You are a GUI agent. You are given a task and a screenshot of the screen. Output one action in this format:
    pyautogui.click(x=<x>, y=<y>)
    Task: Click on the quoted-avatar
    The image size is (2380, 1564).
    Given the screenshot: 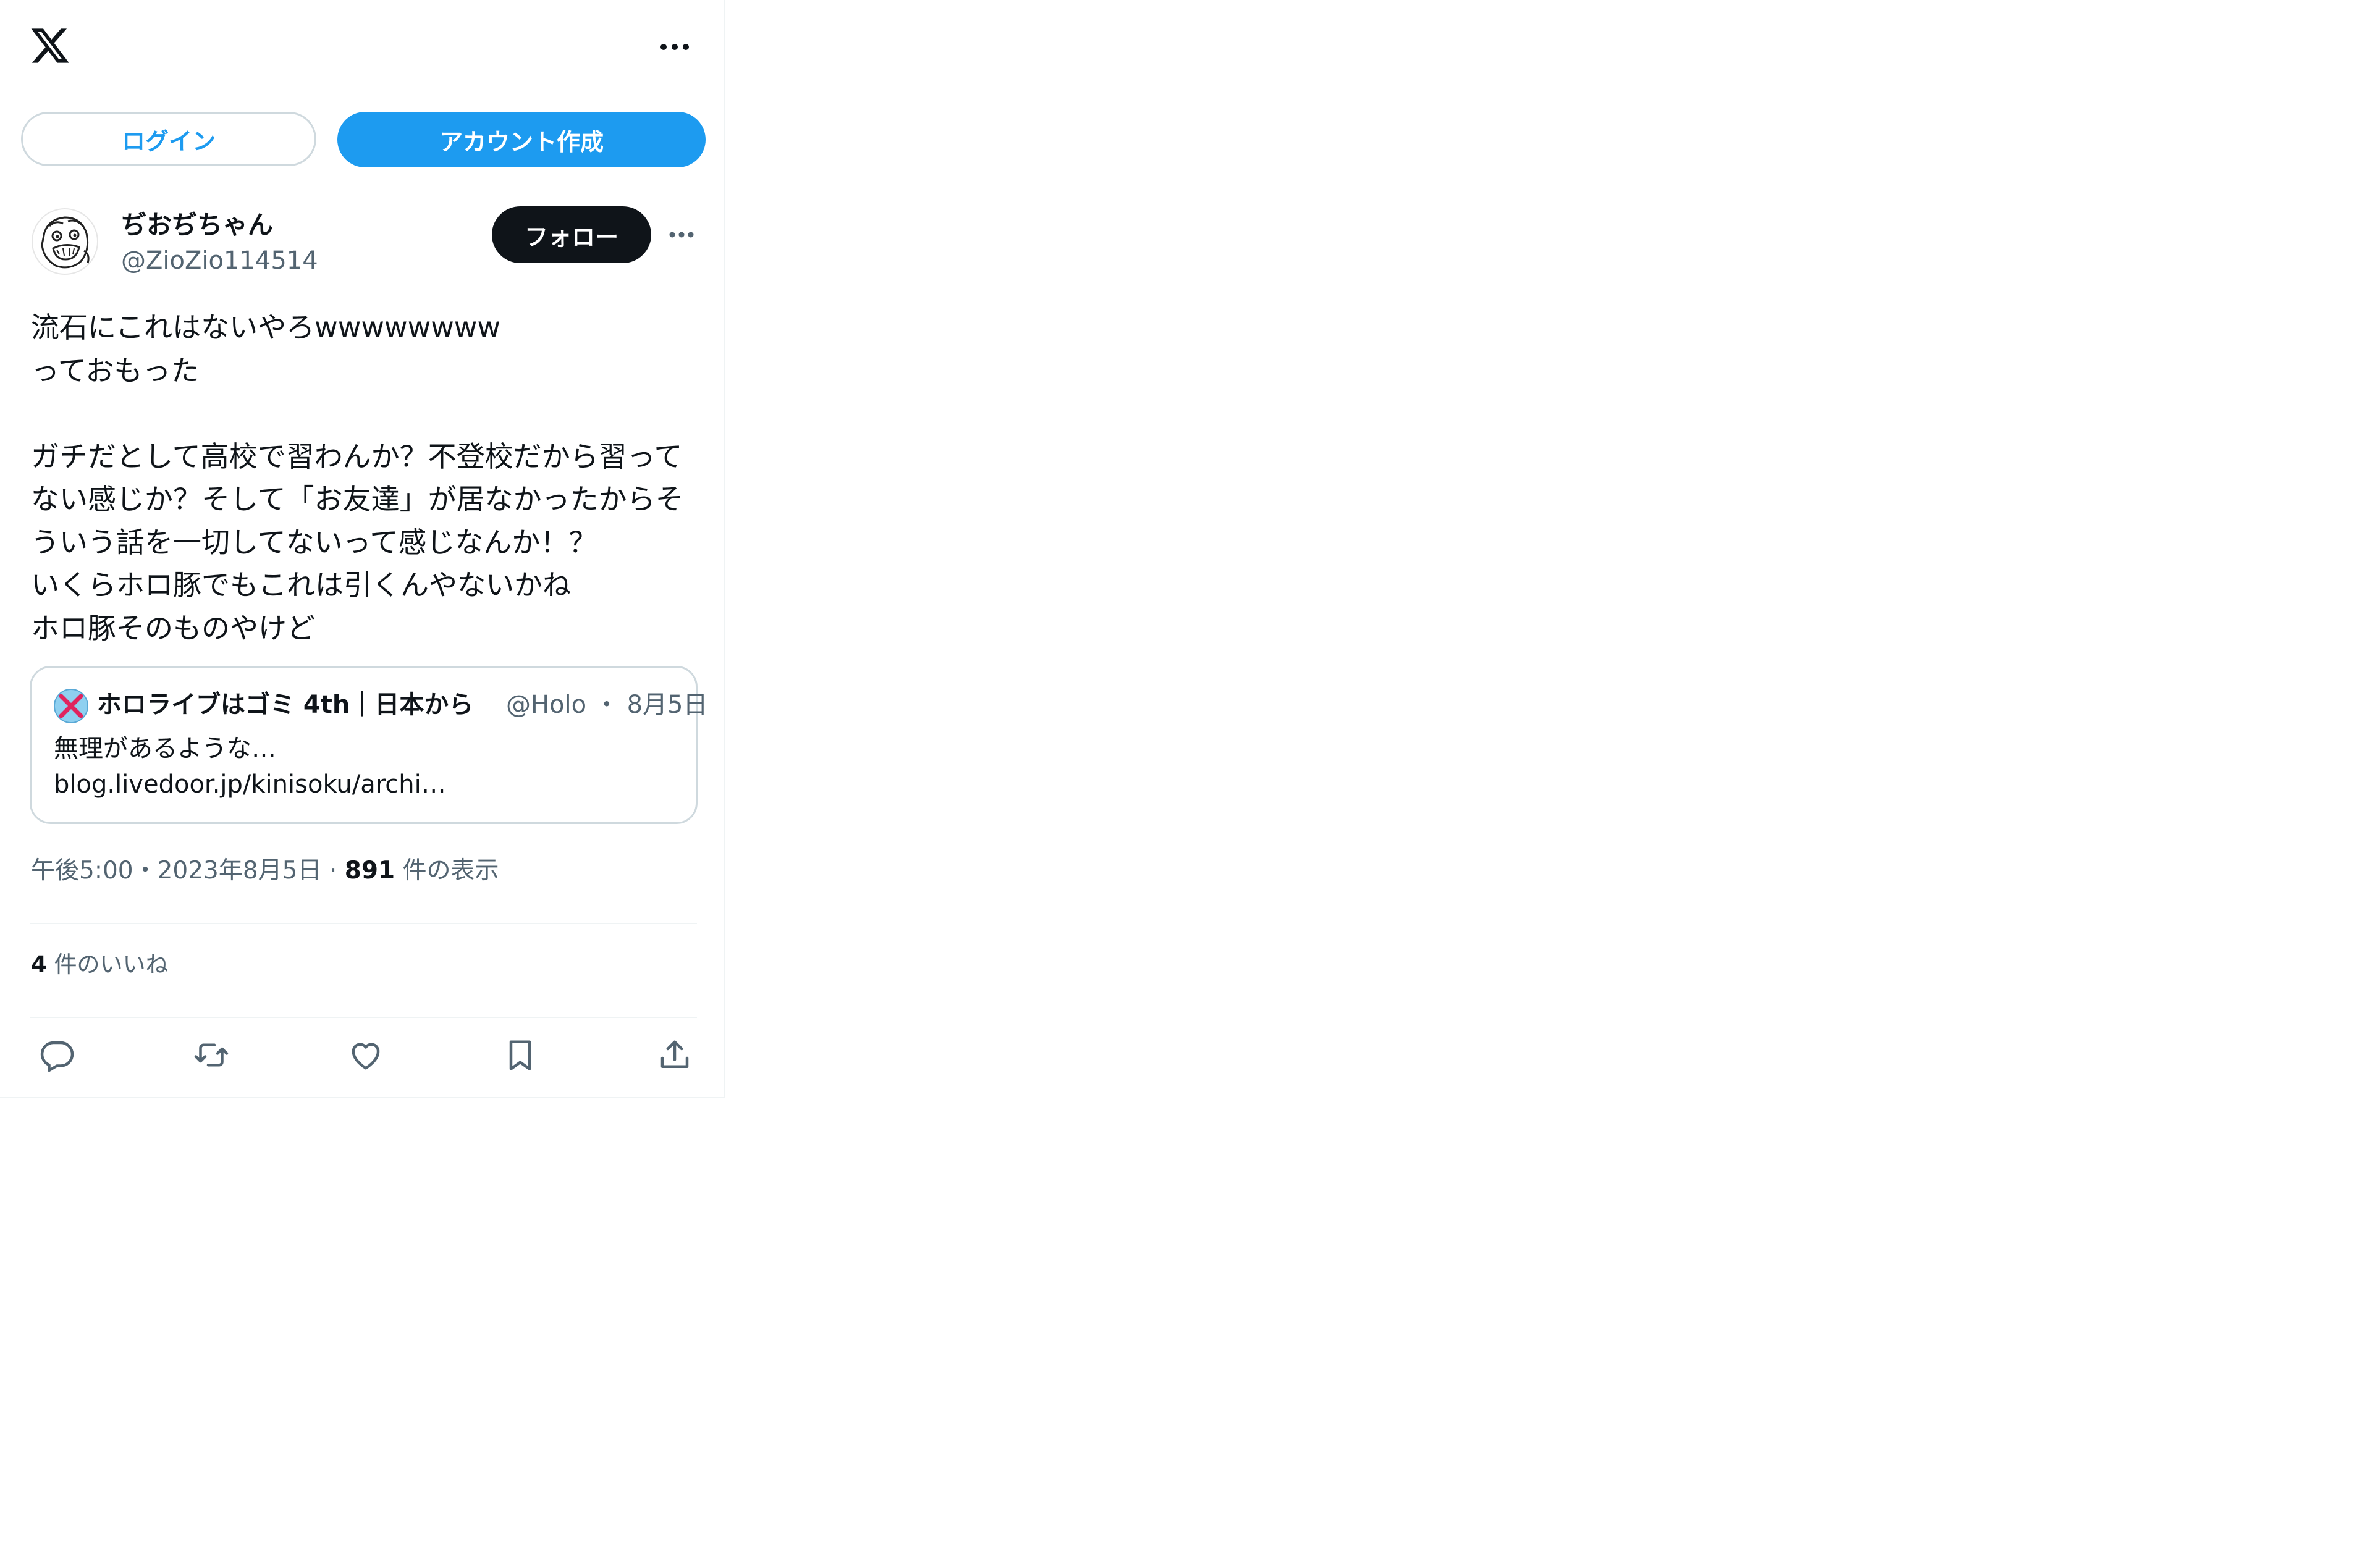 What is the action you would take?
    pyautogui.click(x=71, y=706)
    